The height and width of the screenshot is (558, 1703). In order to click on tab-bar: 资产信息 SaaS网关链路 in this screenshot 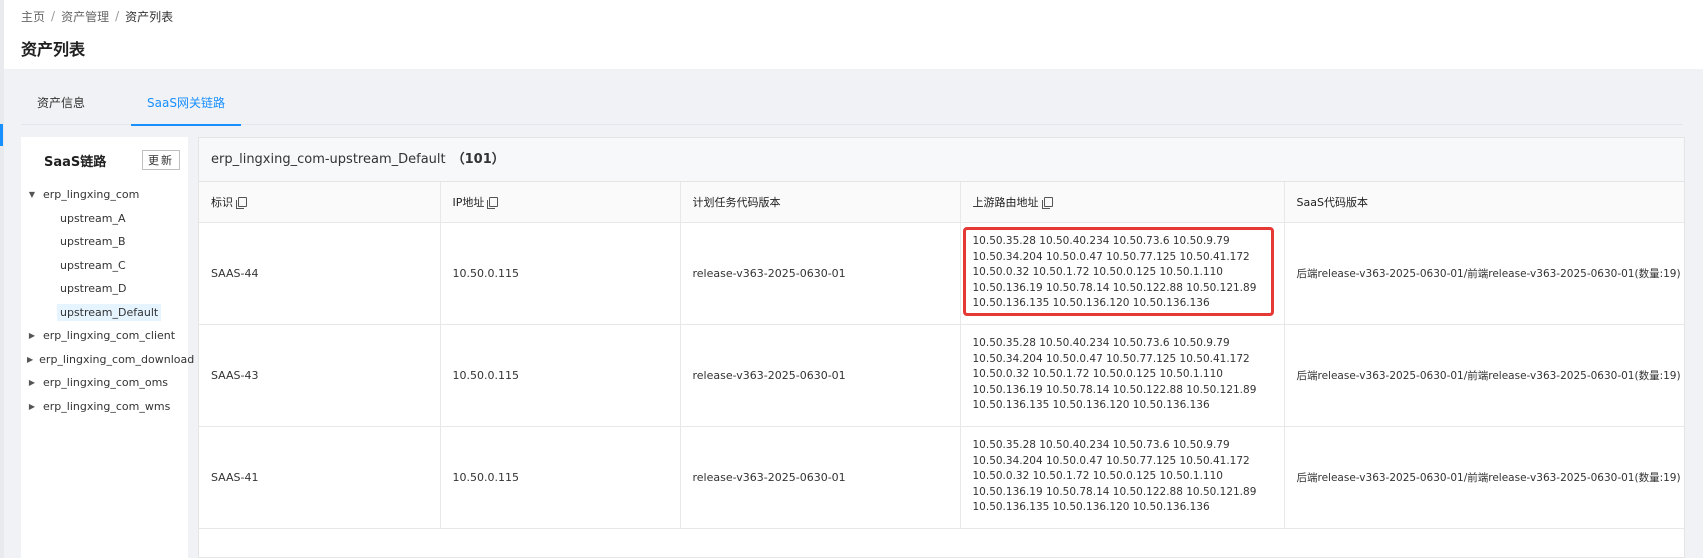, I will do `click(852, 108)`.